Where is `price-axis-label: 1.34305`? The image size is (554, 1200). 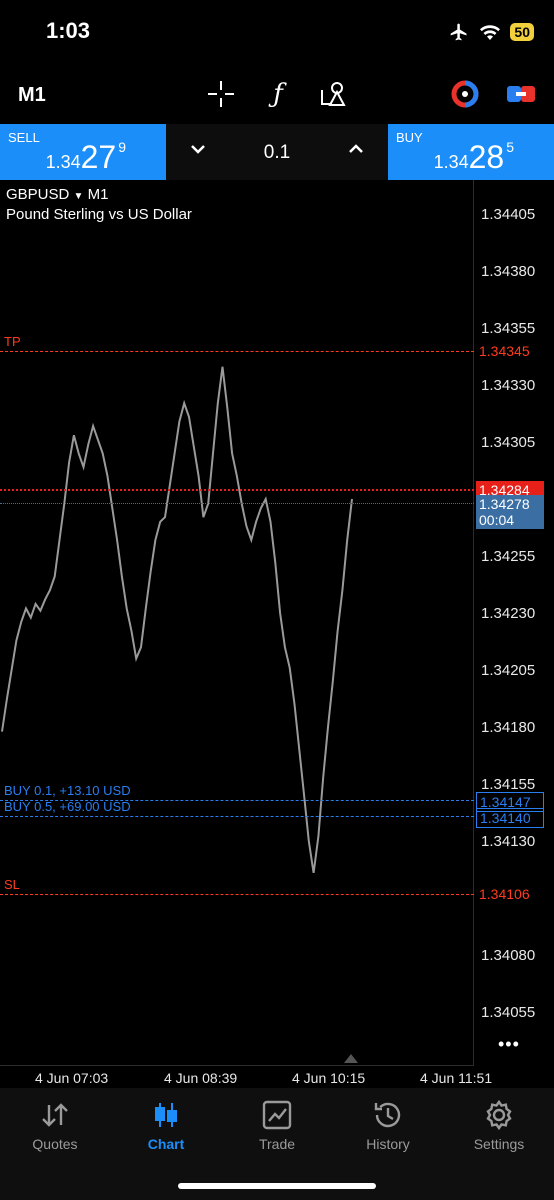 price-axis-label: 1.34305 is located at coordinates (508, 442).